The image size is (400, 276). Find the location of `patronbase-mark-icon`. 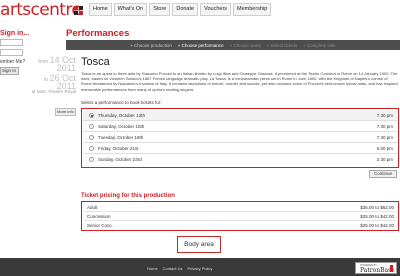

patronbase-mark-icon is located at coordinates (391, 268).